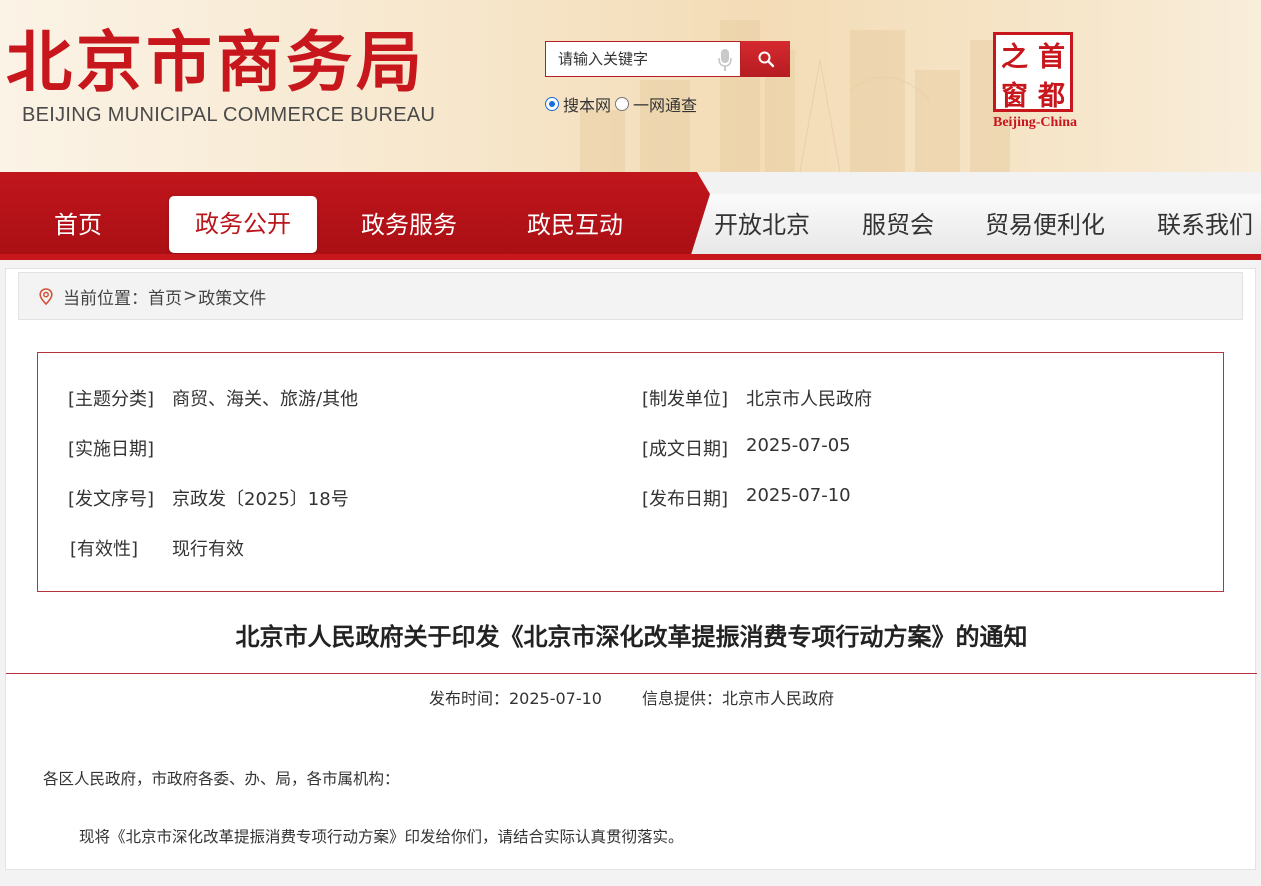 The height and width of the screenshot is (886, 1261). What do you see at coordinates (1045, 225) in the screenshot?
I see `nav-item-trade-facilitation: 贸易便利化` at bounding box center [1045, 225].